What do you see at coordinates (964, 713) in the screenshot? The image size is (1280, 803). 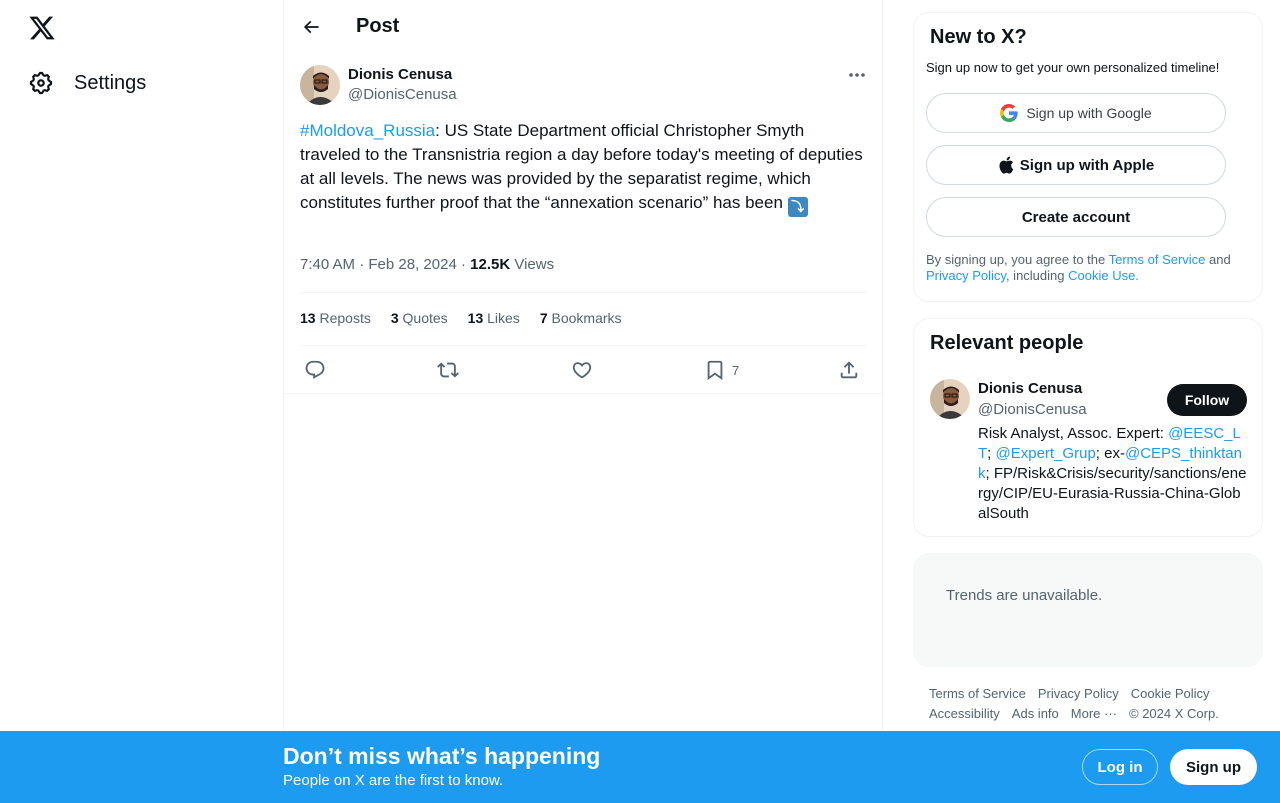 I see `footer-accessibility-link: Accessibility` at bounding box center [964, 713].